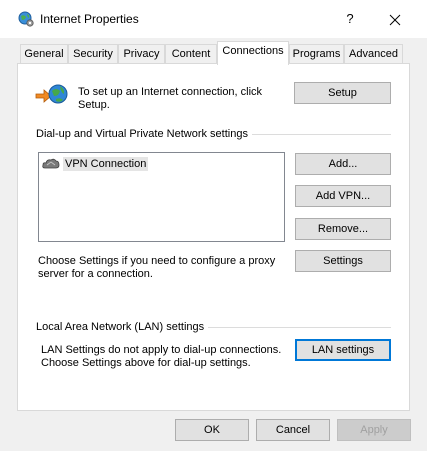  What do you see at coordinates (93, 54) in the screenshot?
I see `tab-security: Security` at bounding box center [93, 54].